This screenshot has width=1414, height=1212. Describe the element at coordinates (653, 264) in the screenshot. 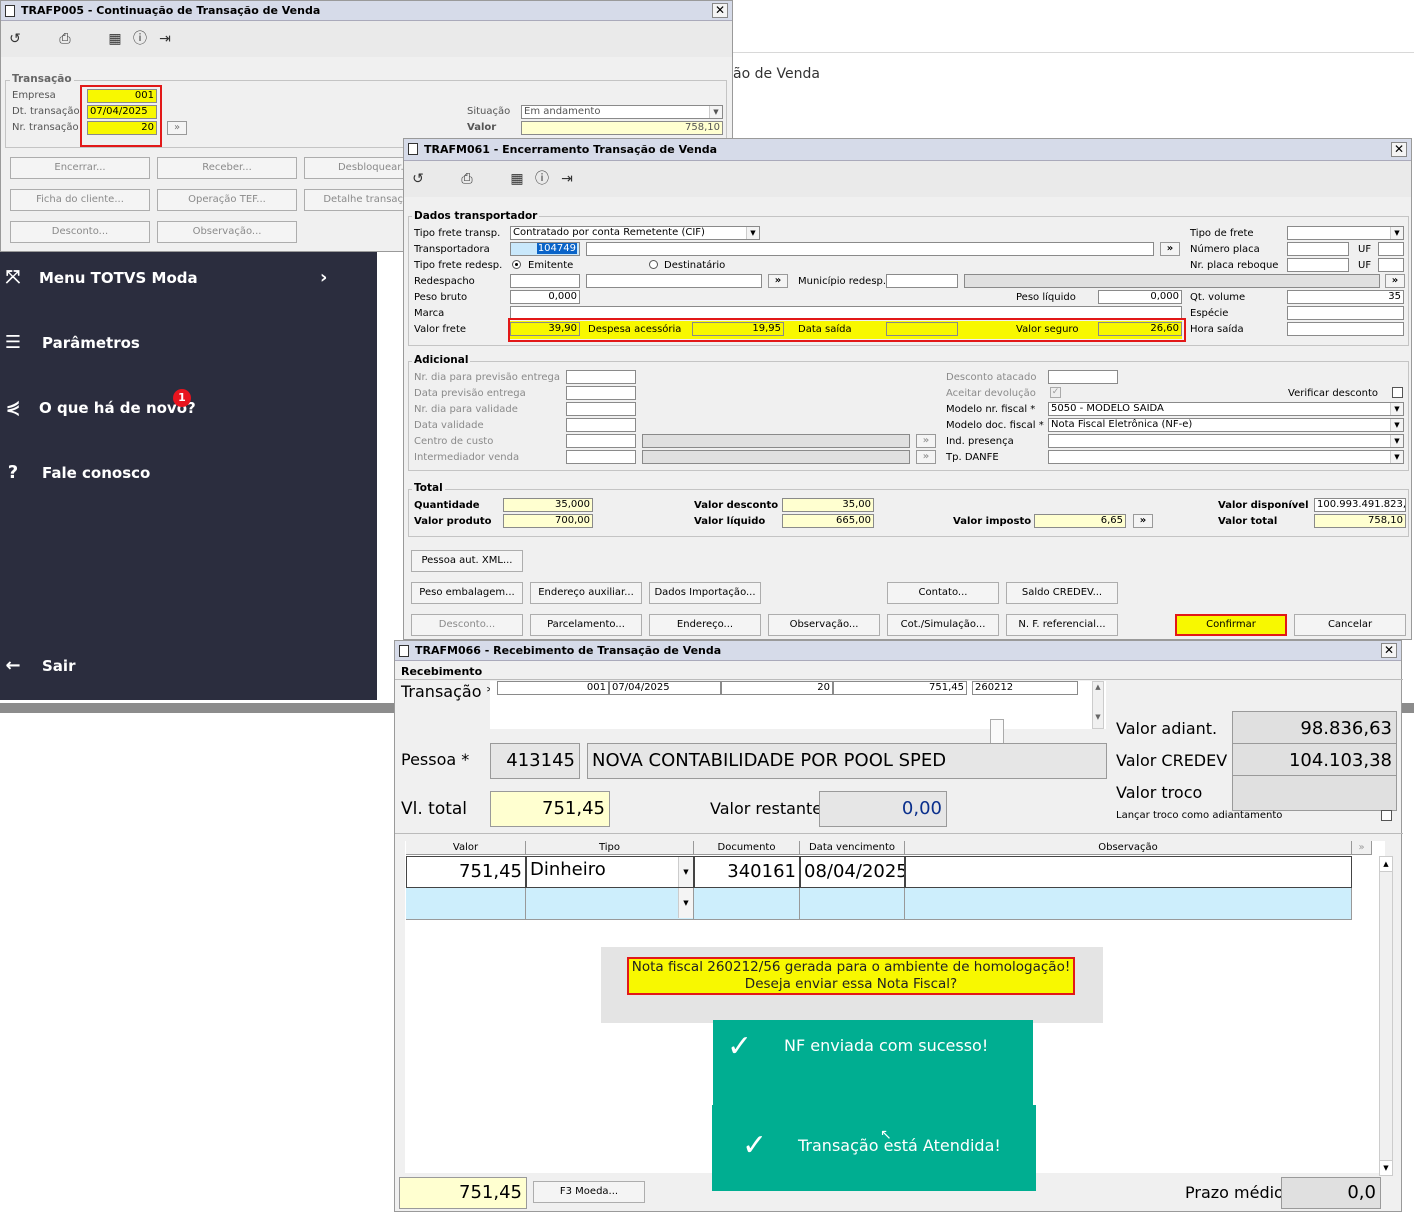

I see `destinatario-radio` at that location.